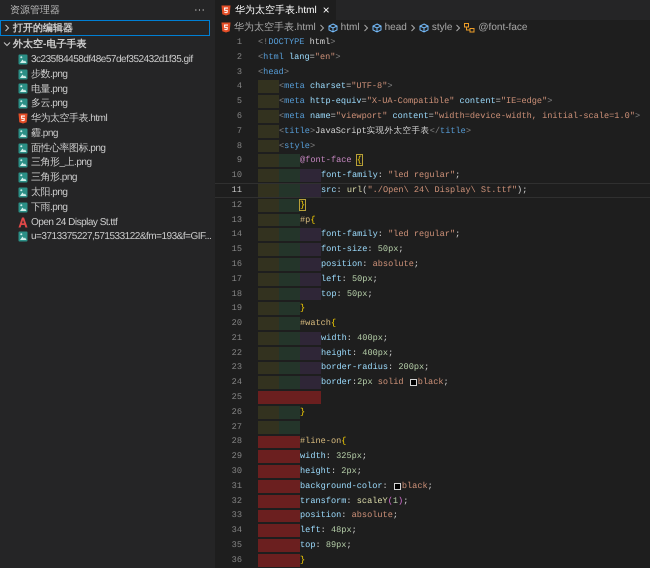  What do you see at coordinates (236, 205) in the screenshot?
I see `line-number: 12` at bounding box center [236, 205].